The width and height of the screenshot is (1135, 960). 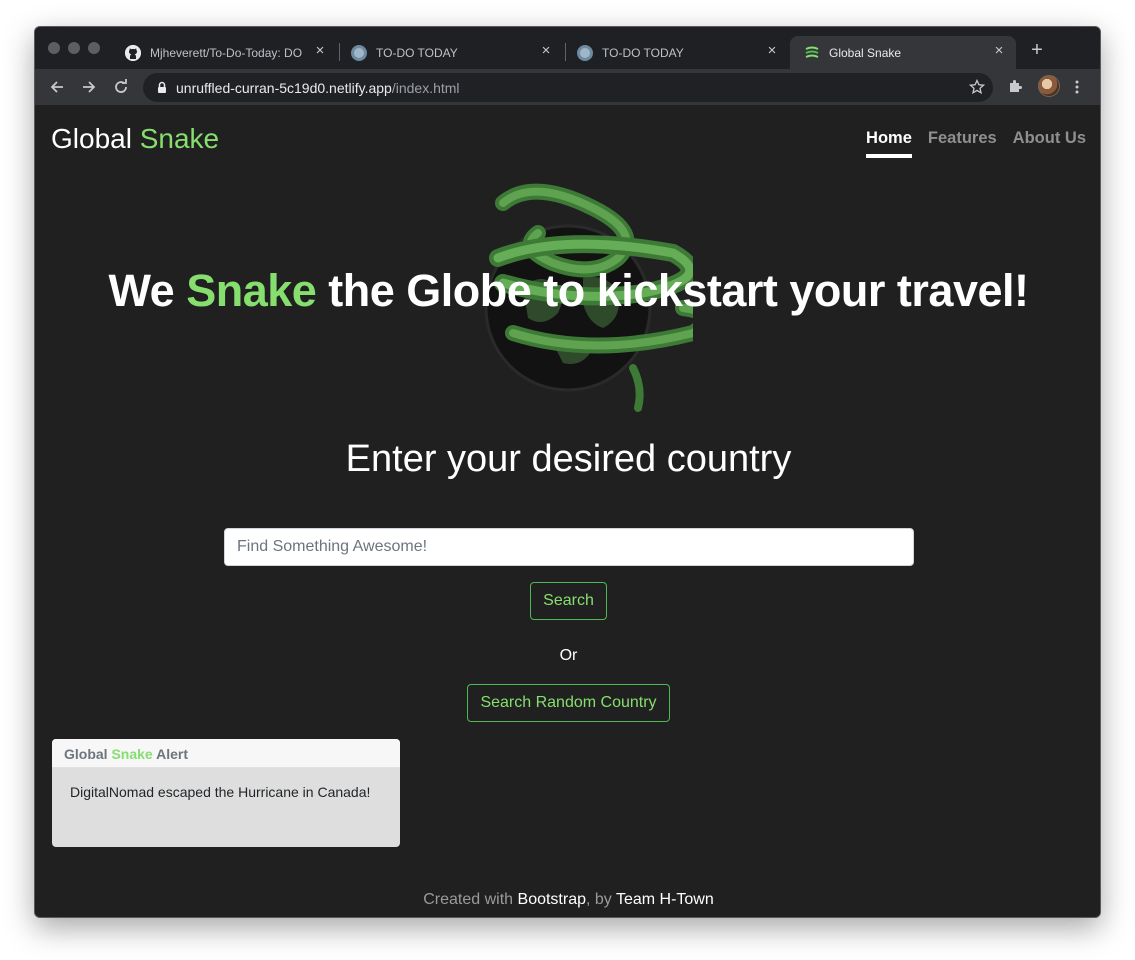 What do you see at coordinates (468, 899) in the screenshot?
I see `footer-prefix: Created with` at bounding box center [468, 899].